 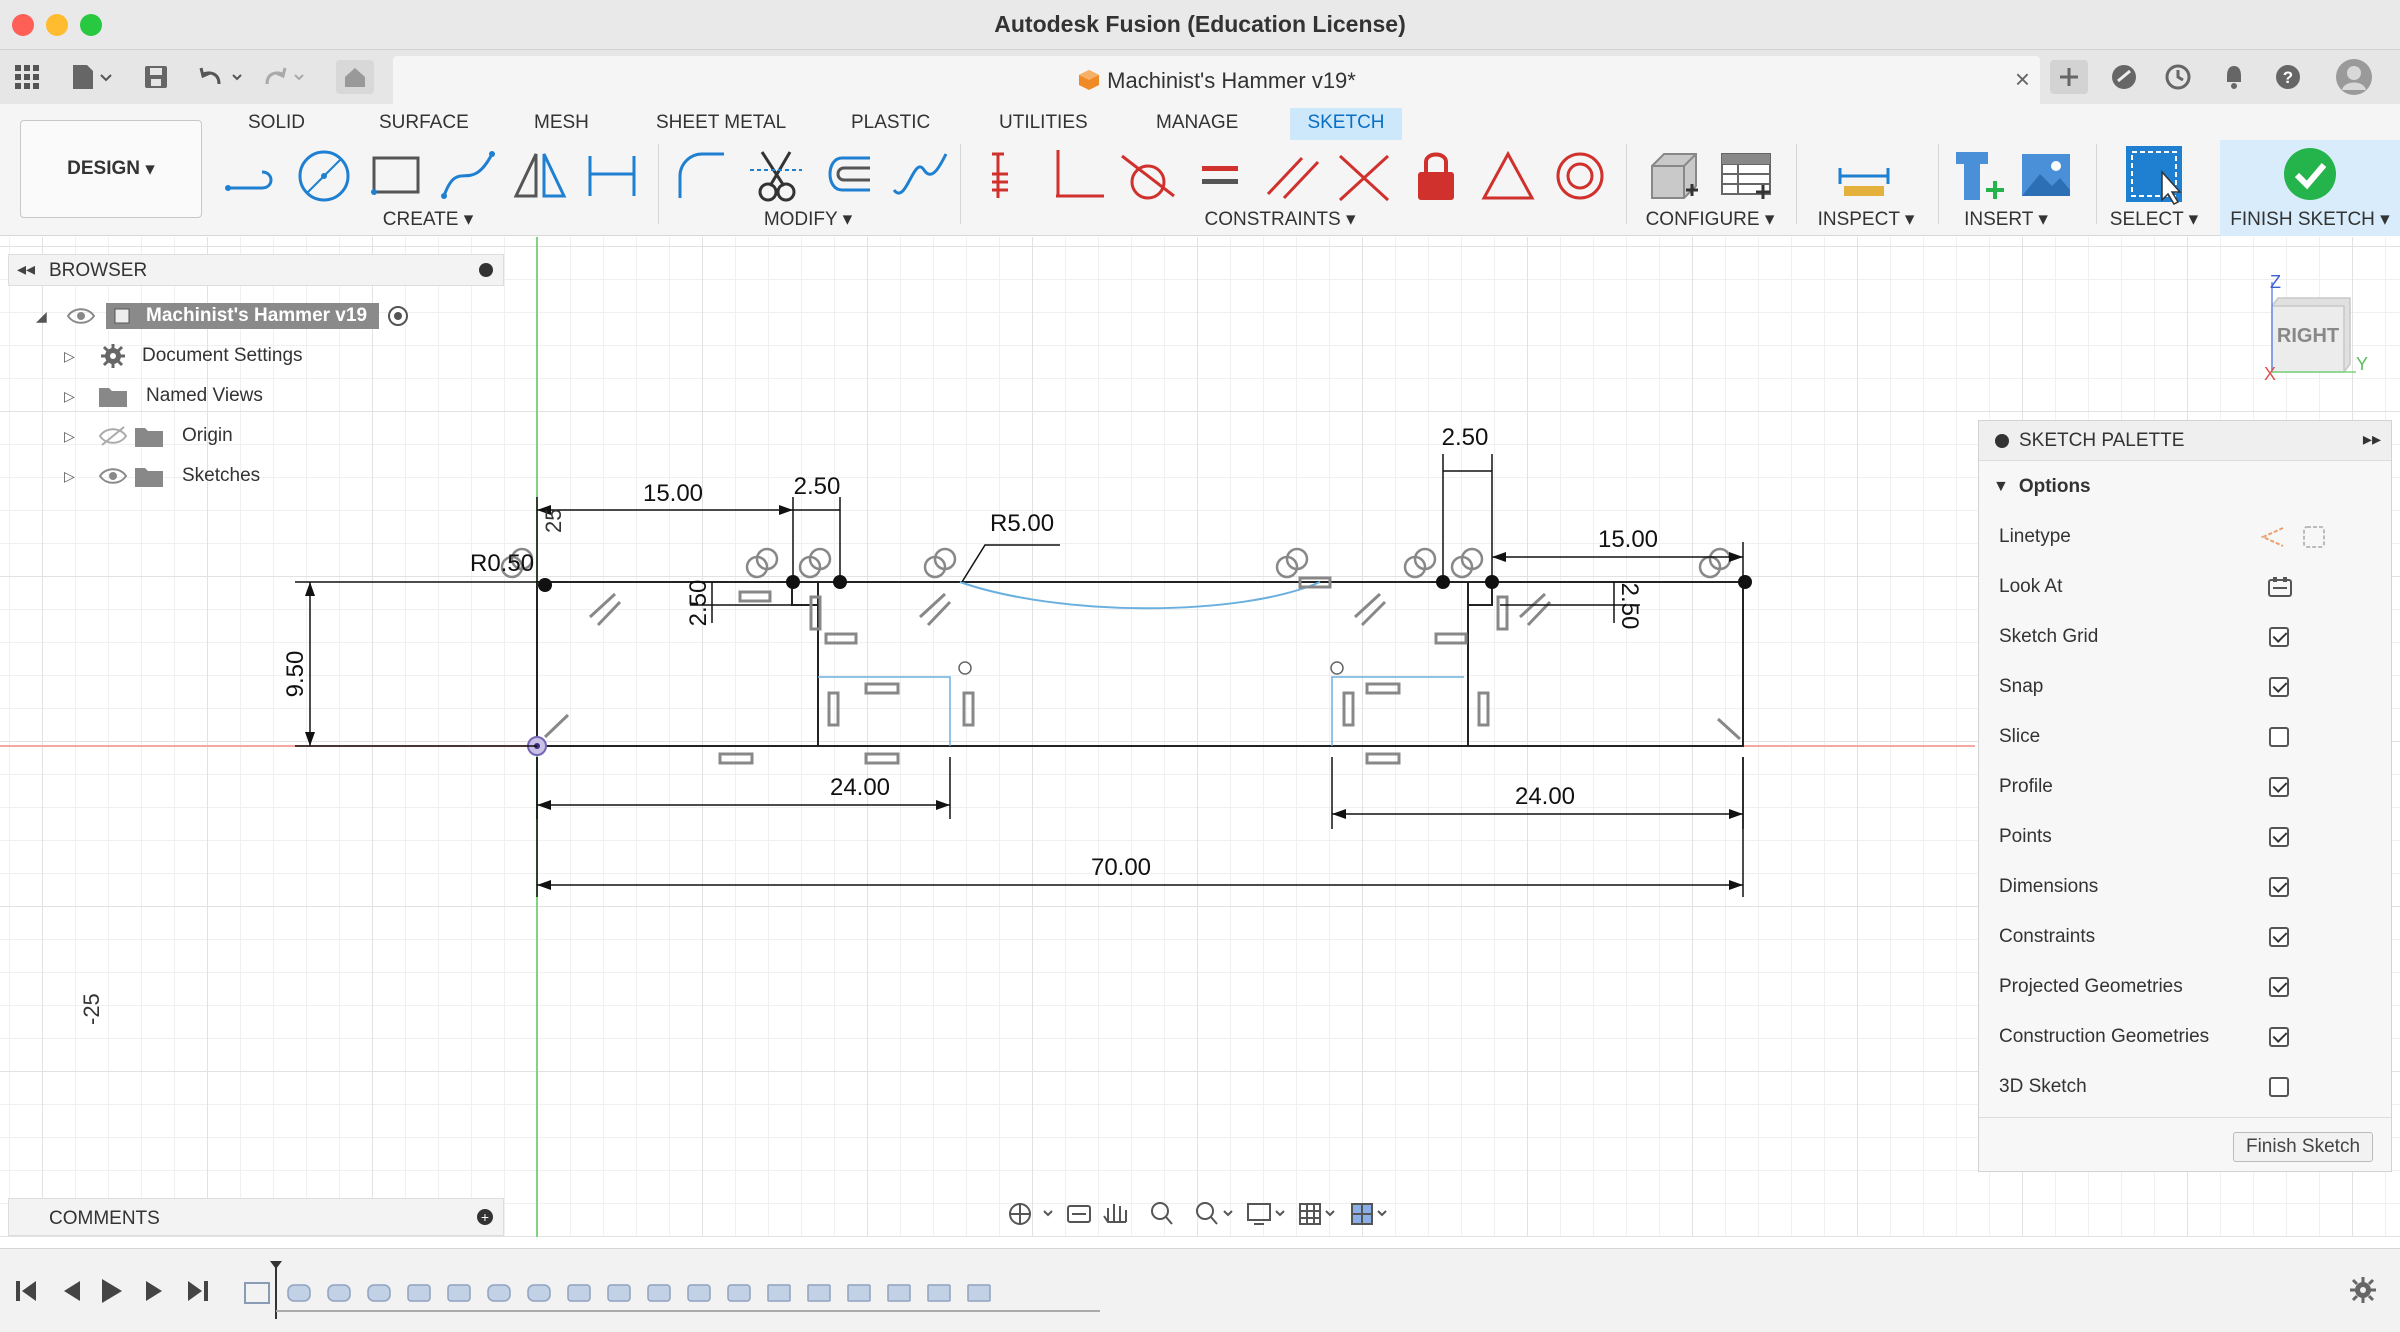 What do you see at coordinates (2279, 837) in the screenshot?
I see `points-checkbox` at bounding box center [2279, 837].